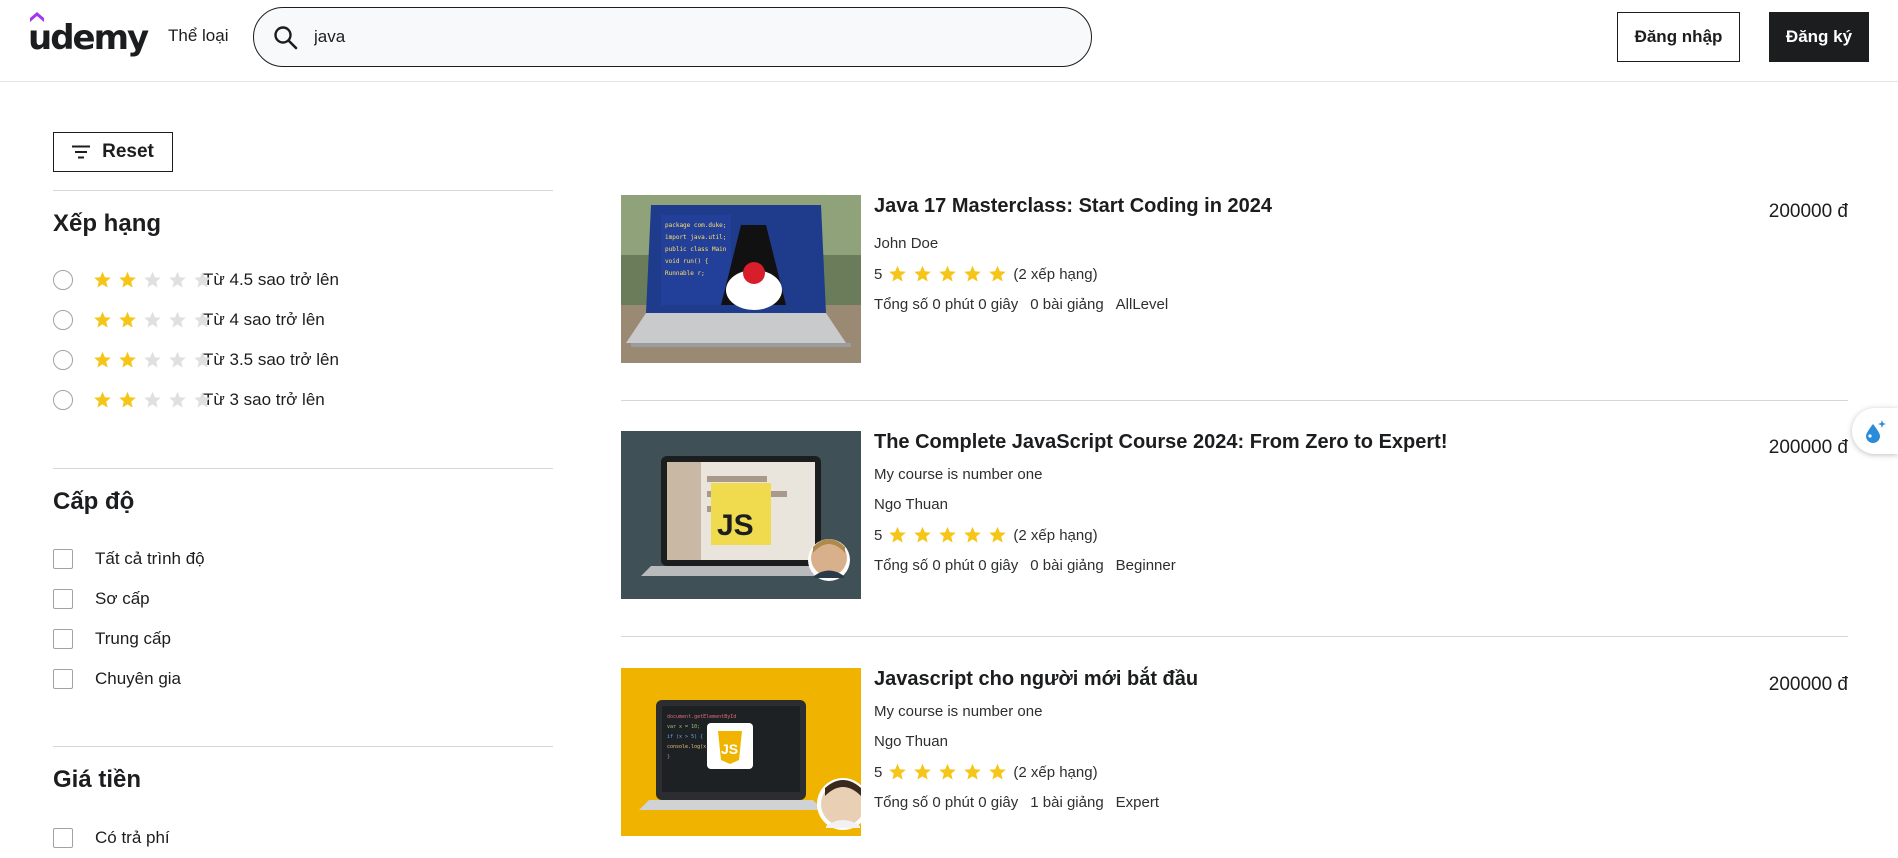 The height and width of the screenshot is (858, 1898). What do you see at coordinates (264, 319) in the screenshot?
I see `rating-filter-label: Từ 4 sao trở lên` at bounding box center [264, 319].